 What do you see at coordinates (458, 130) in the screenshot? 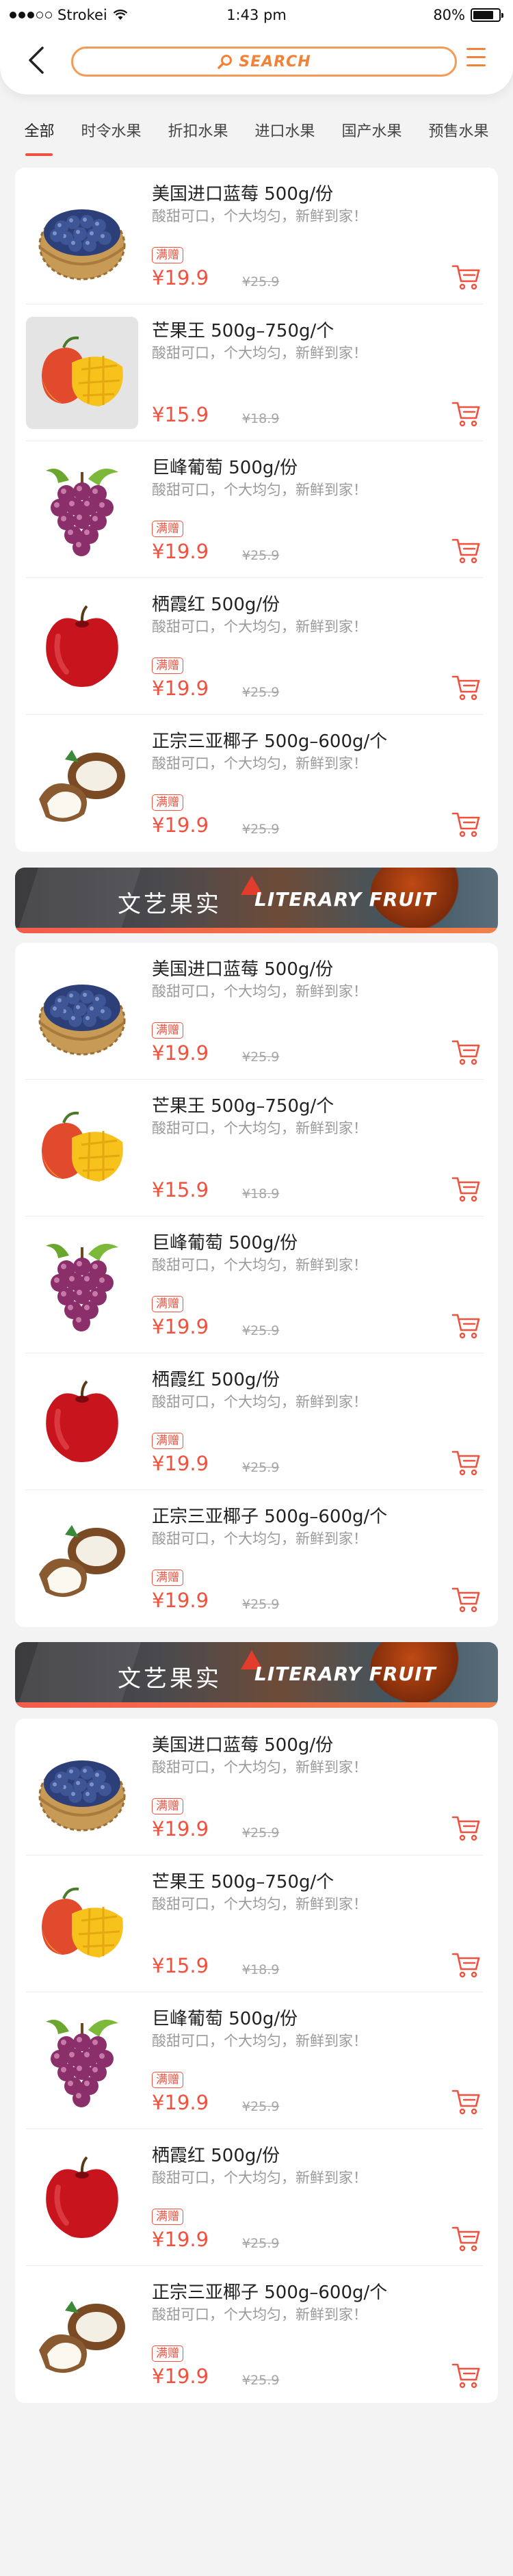
I see `tab-5: 预售水果` at bounding box center [458, 130].